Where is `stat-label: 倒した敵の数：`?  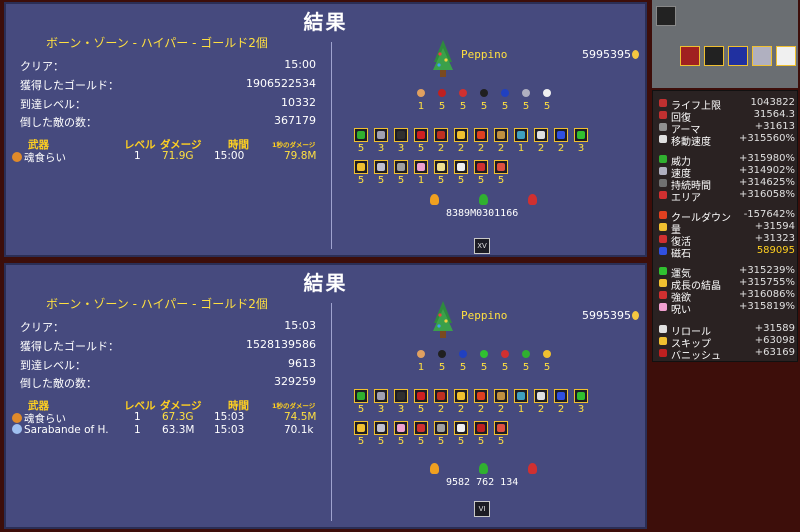
stat-label: 倒した敵の数： is located at coordinates (58, 383).